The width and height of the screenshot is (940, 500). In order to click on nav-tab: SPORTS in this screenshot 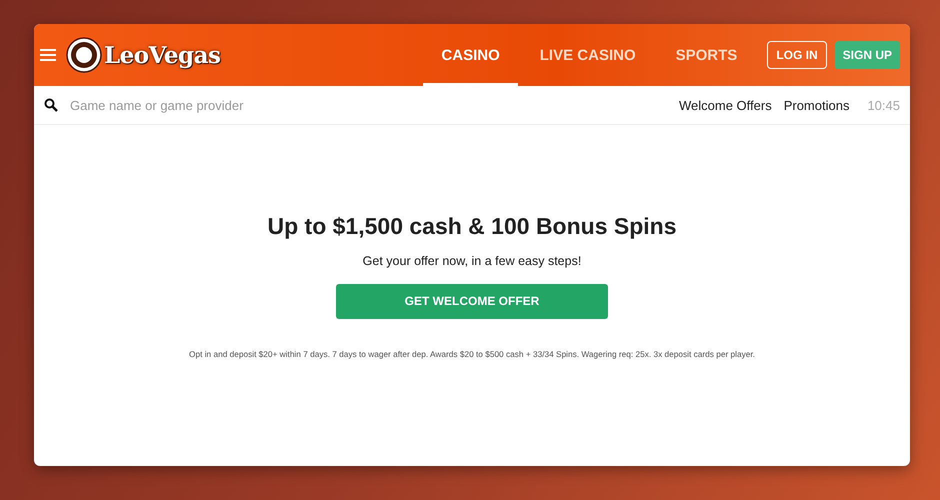, I will do `click(707, 55)`.